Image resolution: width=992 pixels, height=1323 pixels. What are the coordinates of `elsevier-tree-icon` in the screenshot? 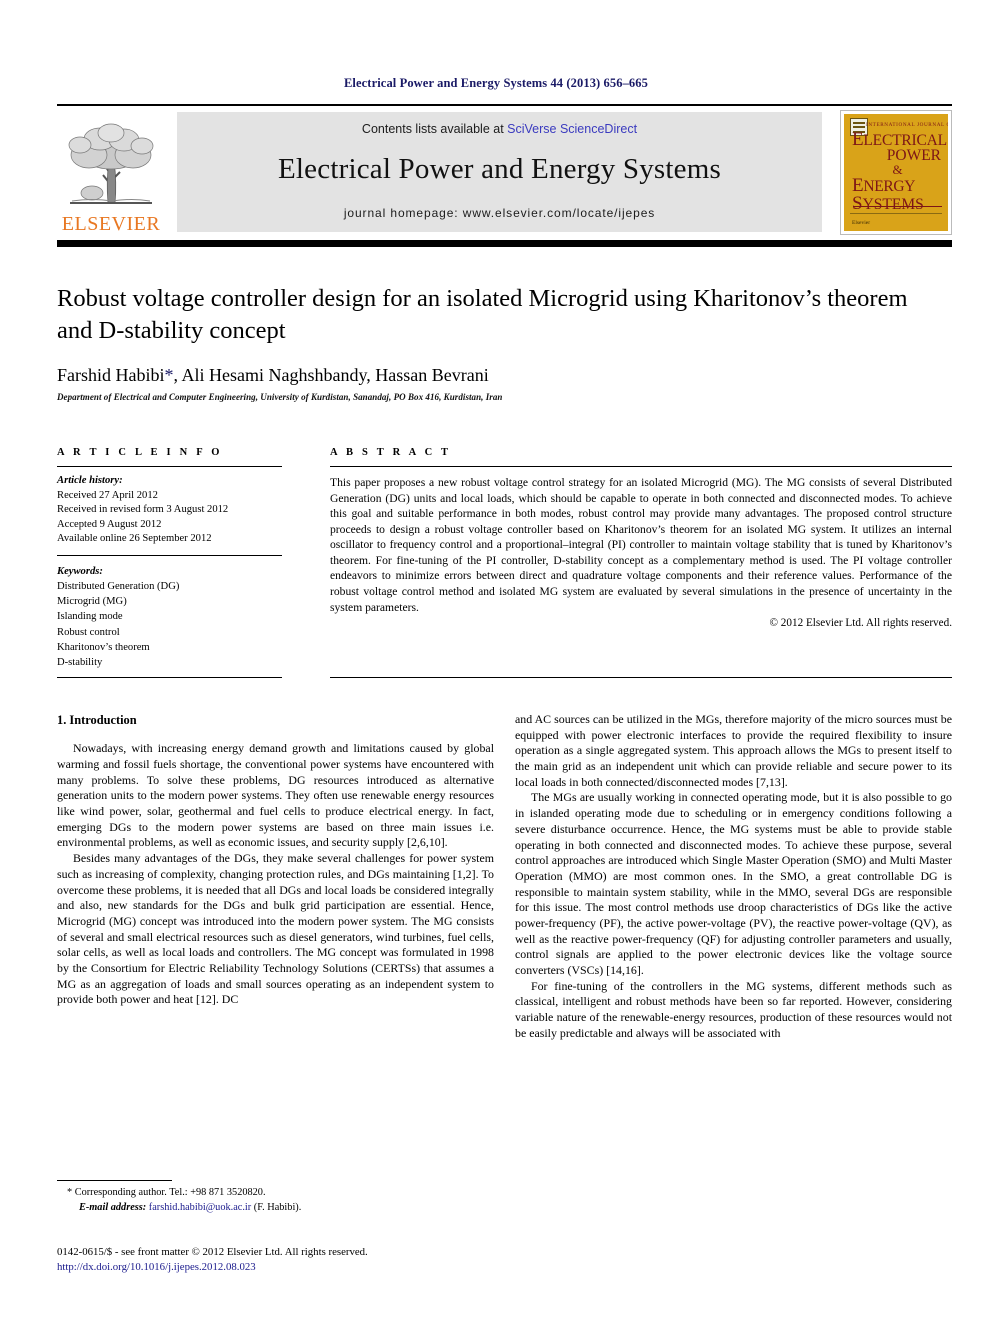 It's located at (111, 163).